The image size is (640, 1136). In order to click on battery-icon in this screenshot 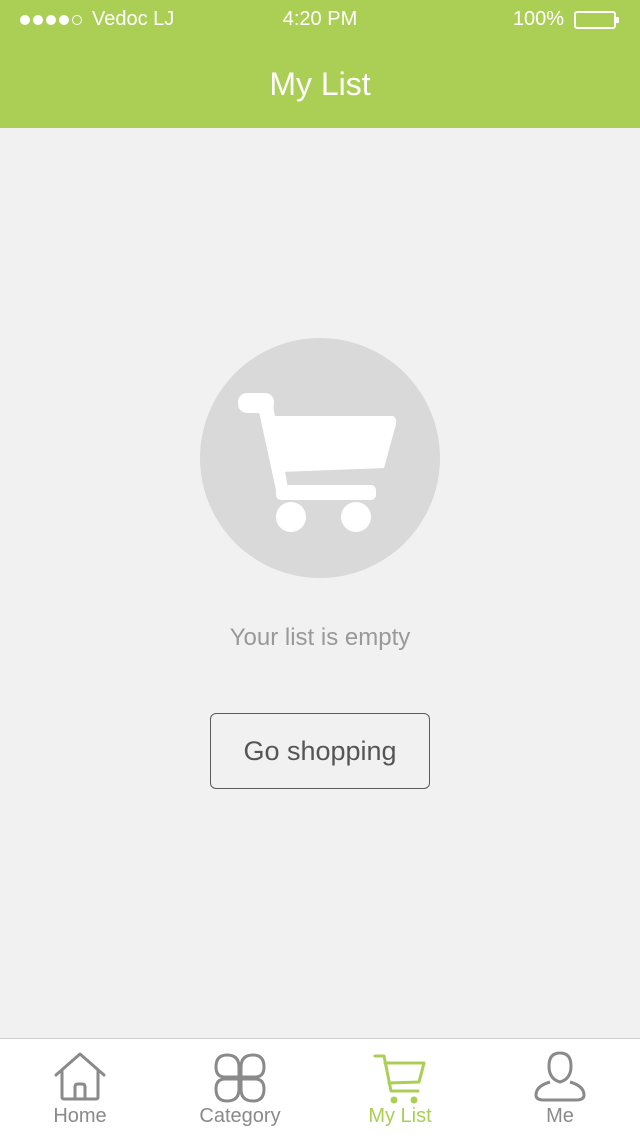, I will do `click(596, 19)`.